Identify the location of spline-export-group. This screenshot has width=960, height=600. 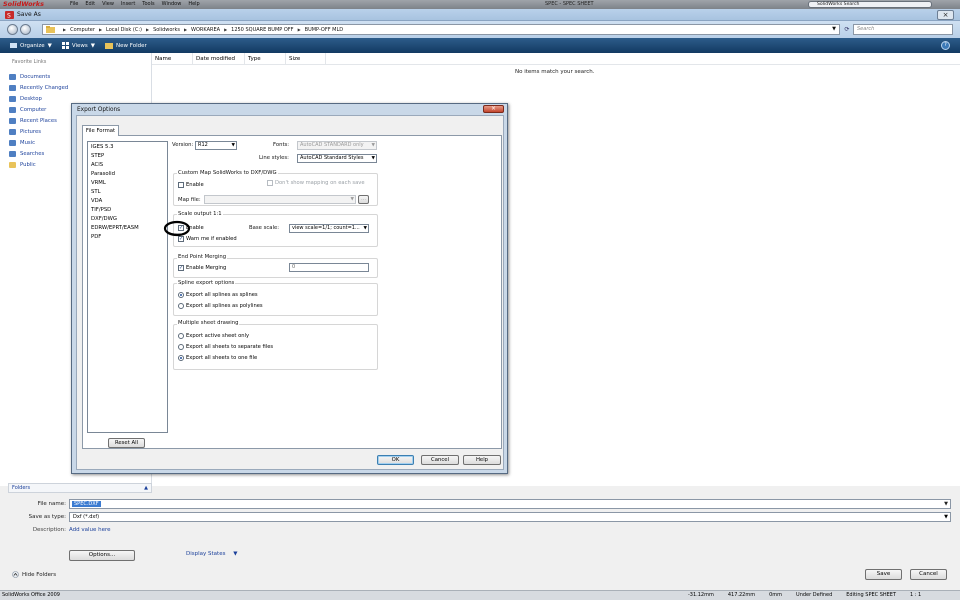
(275, 299).